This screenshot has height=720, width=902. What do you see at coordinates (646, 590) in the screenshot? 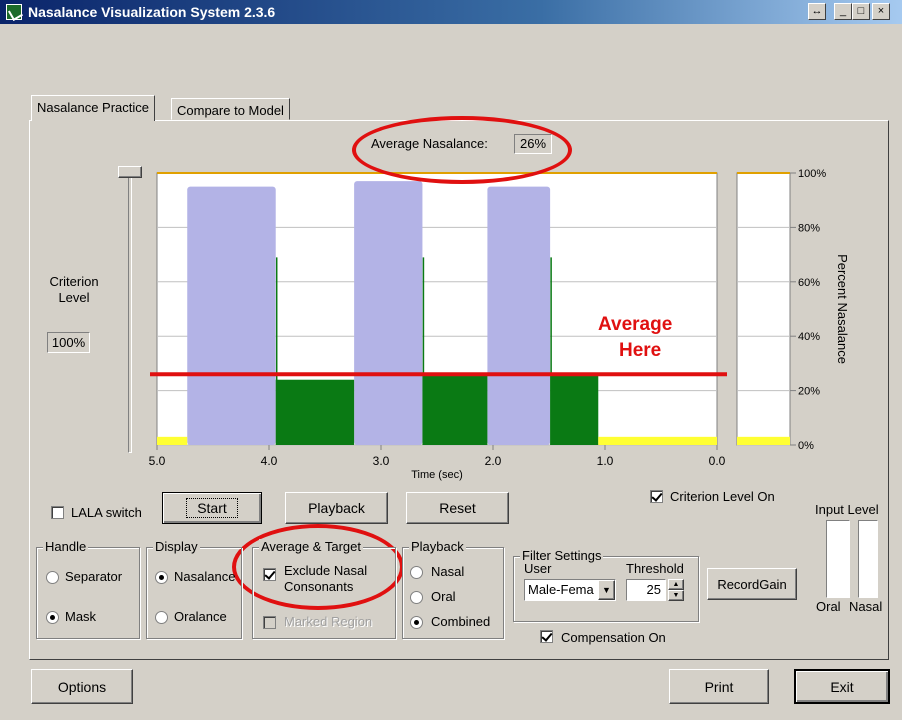
I see `threshold-input: 25` at bounding box center [646, 590].